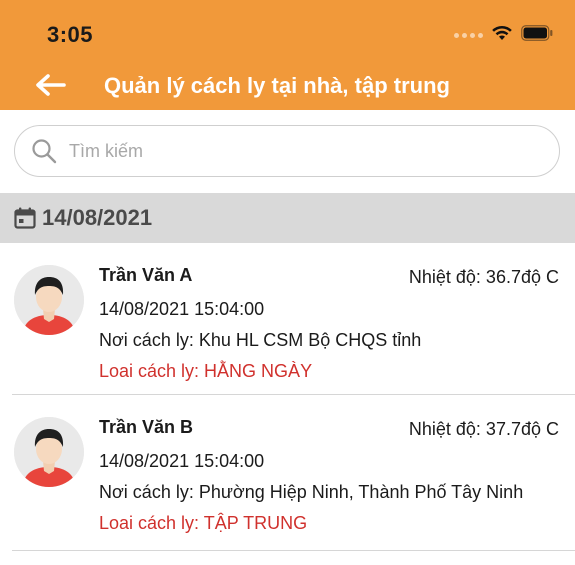 This screenshot has width=575, height=565. Describe the element at coordinates (287, 218) in the screenshot. I see `date-section-header: 14/08/2021` at that location.